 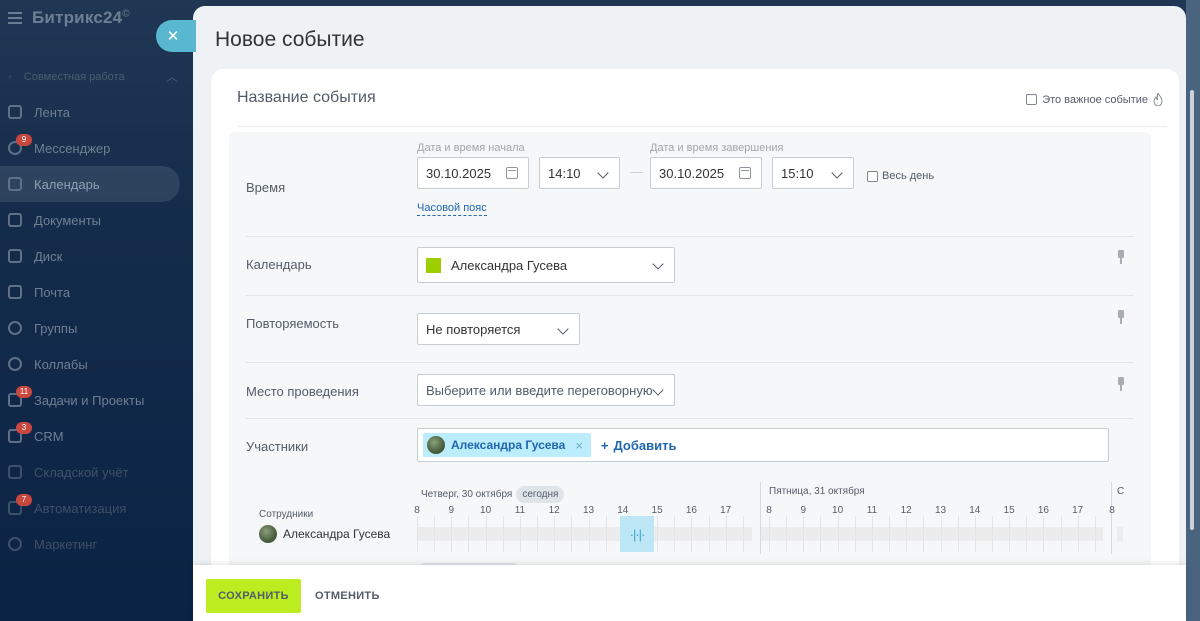 I want to click on end-time-select: 15:10, so click(x=813, y=173).